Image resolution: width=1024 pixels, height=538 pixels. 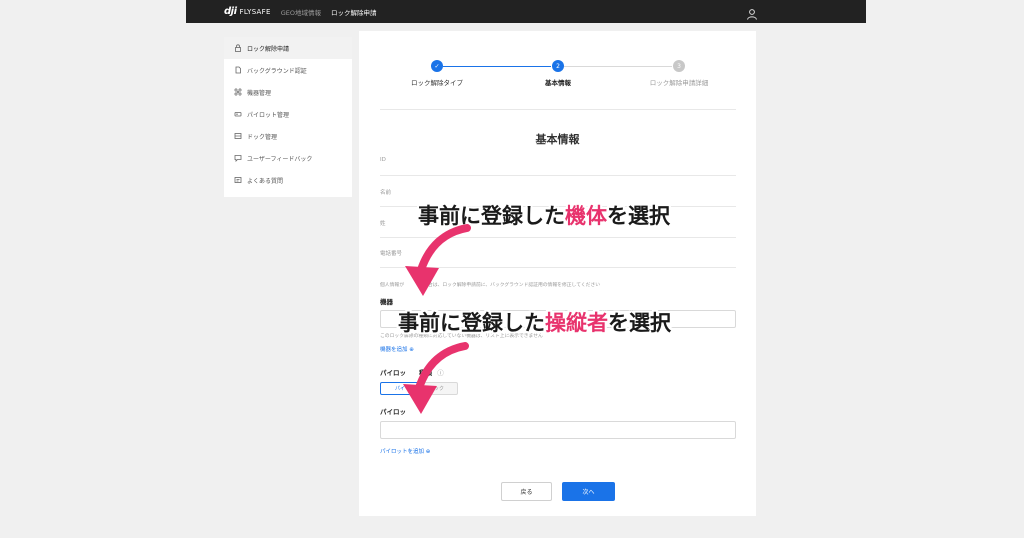 I want to click on sidebar-item-unlock-request: ロック解除申請, so click(x=288, y=48).